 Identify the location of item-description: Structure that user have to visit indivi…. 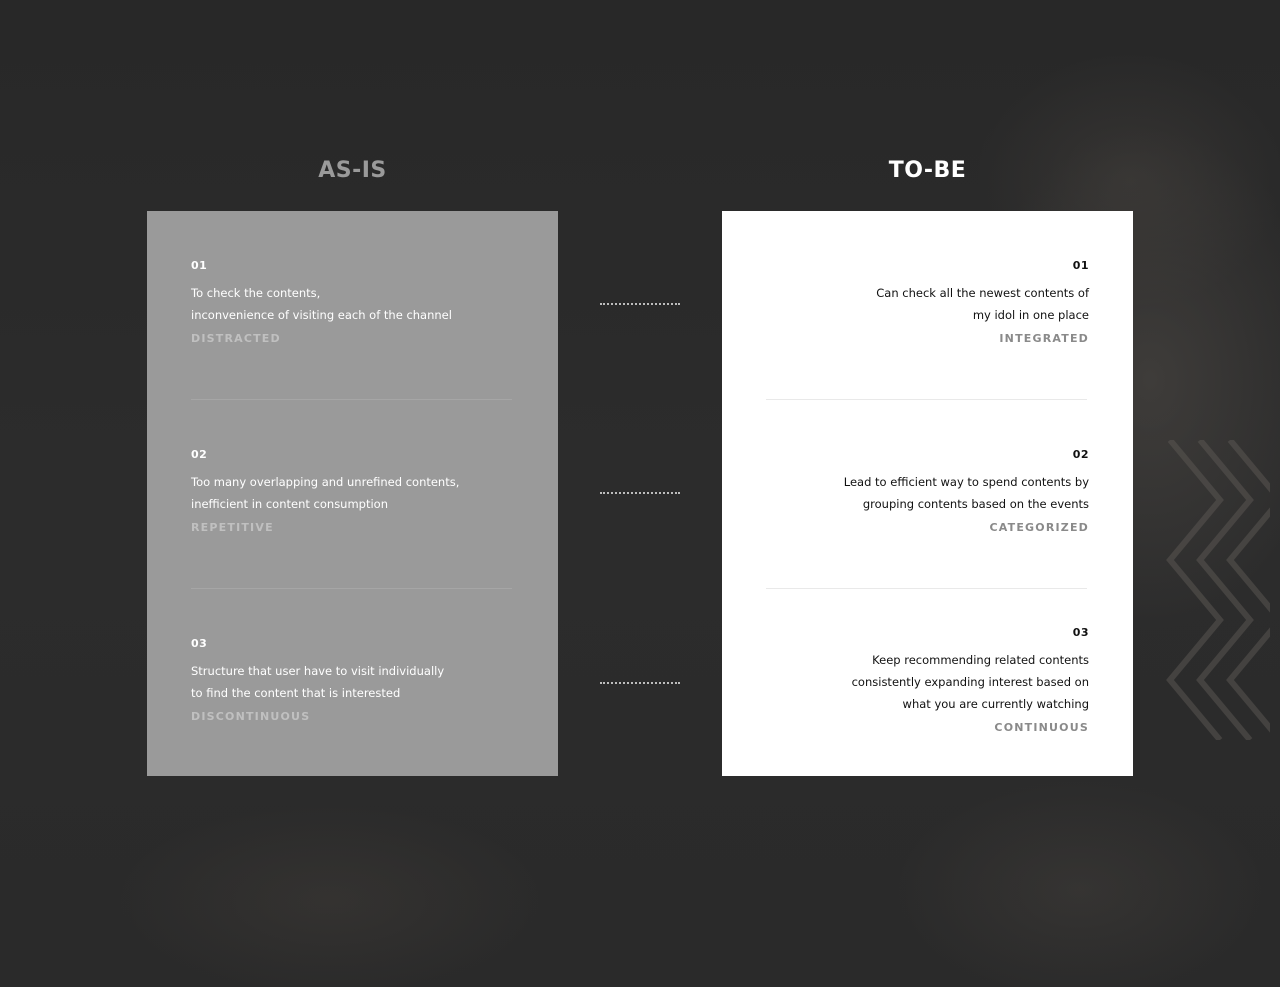
(318, 682).